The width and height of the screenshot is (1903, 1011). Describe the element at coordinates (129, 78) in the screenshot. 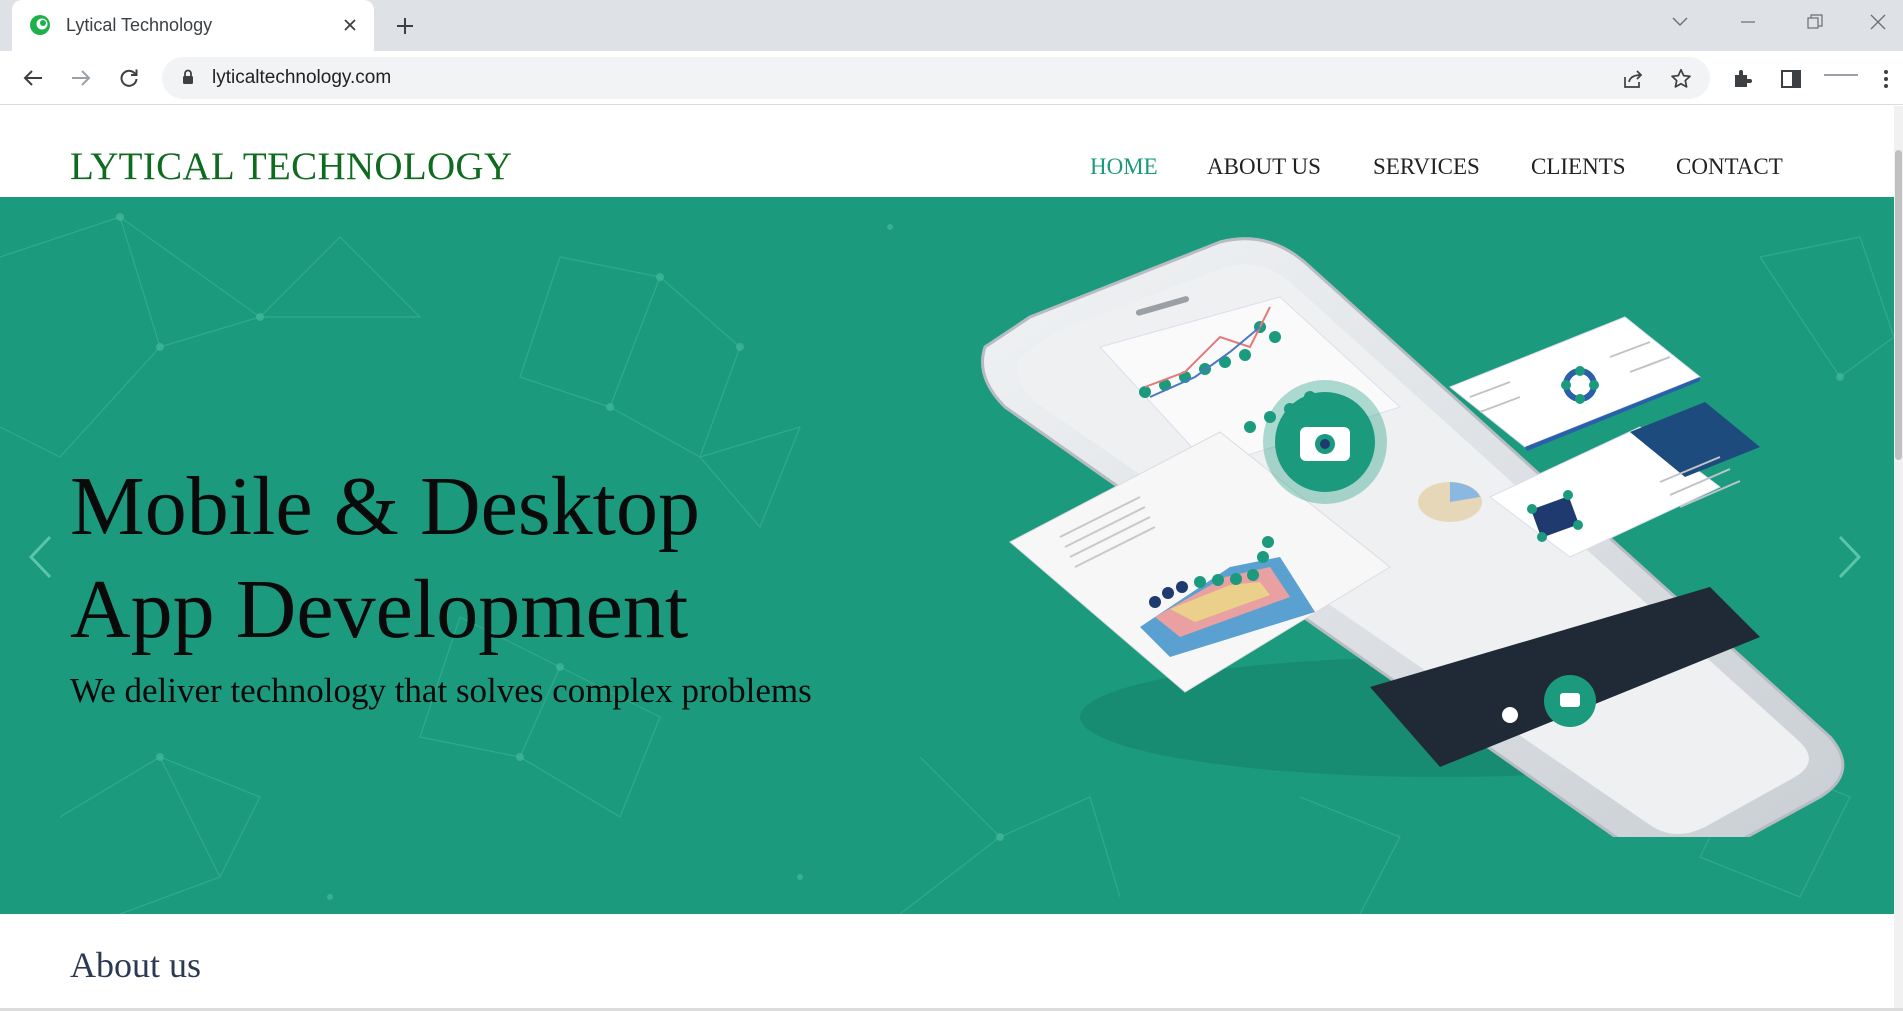

I see `reload-icon` at that location.